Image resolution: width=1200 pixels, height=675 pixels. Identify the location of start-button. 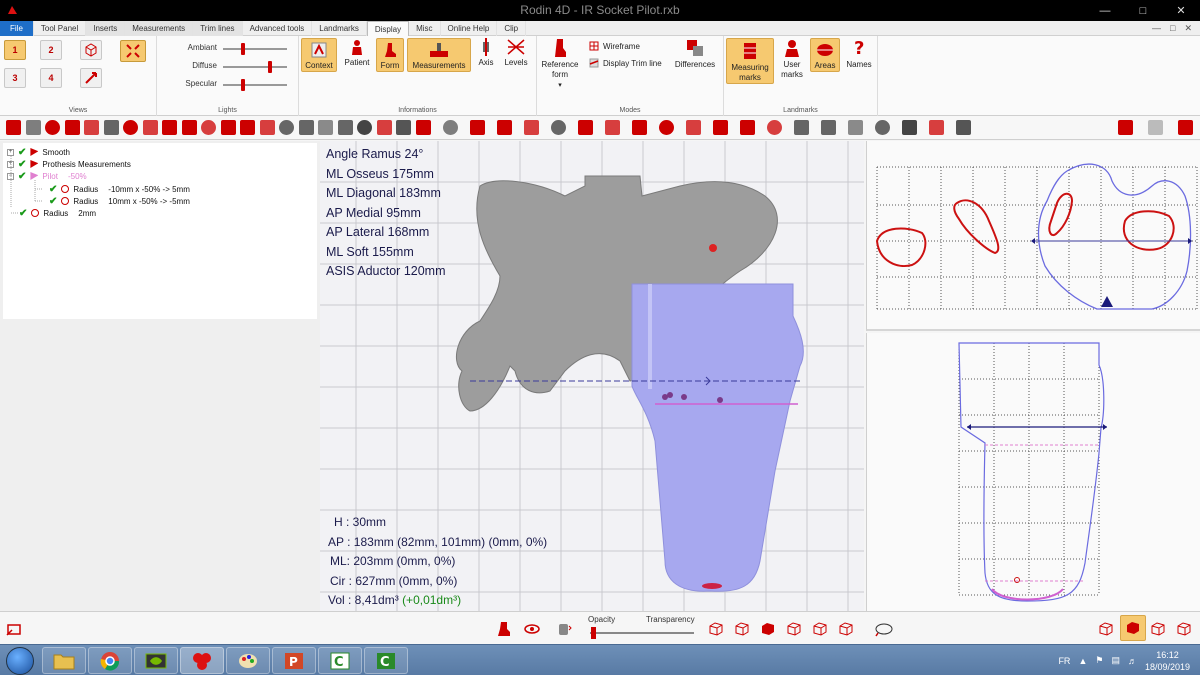
(20, 661).